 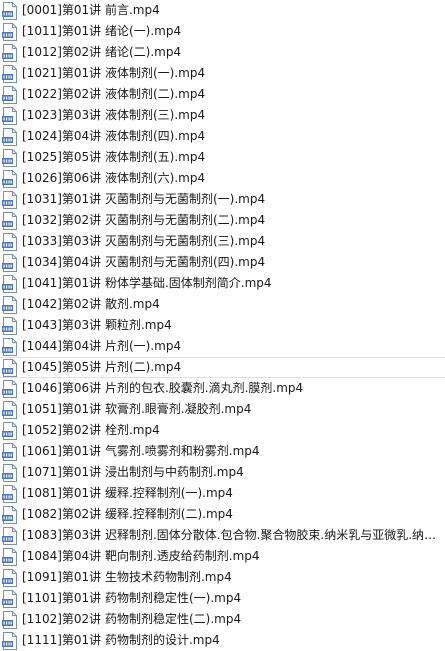 What do you see at coordinates (144, 199) in the screenshot?
I see `file-name: [1031]第01讲 灭菌制剂与无菌制剂(一).mp4` at bounding box center [144, 199].